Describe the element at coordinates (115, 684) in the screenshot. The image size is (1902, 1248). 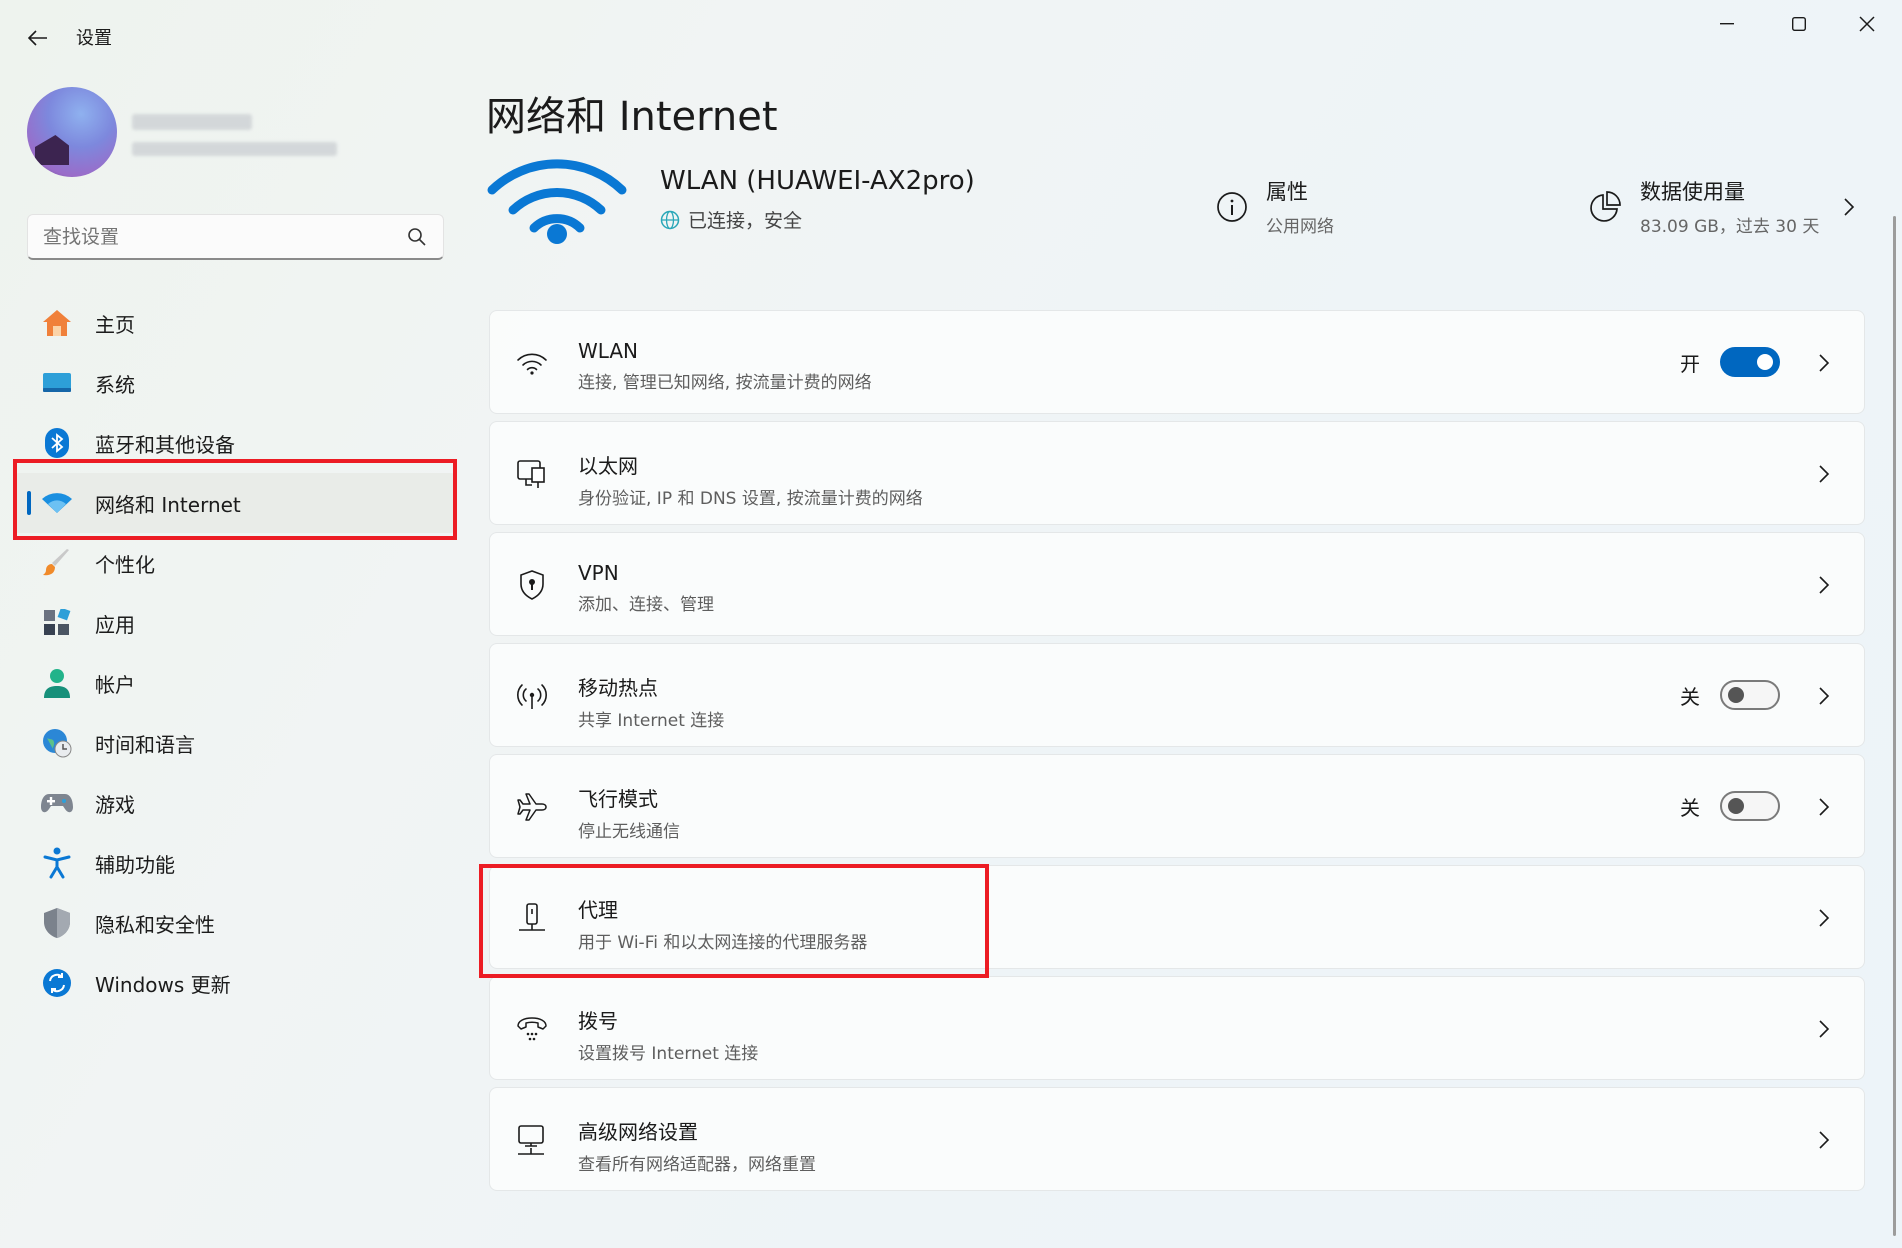
I see `sidebar-item-label: 帐户` at that location.